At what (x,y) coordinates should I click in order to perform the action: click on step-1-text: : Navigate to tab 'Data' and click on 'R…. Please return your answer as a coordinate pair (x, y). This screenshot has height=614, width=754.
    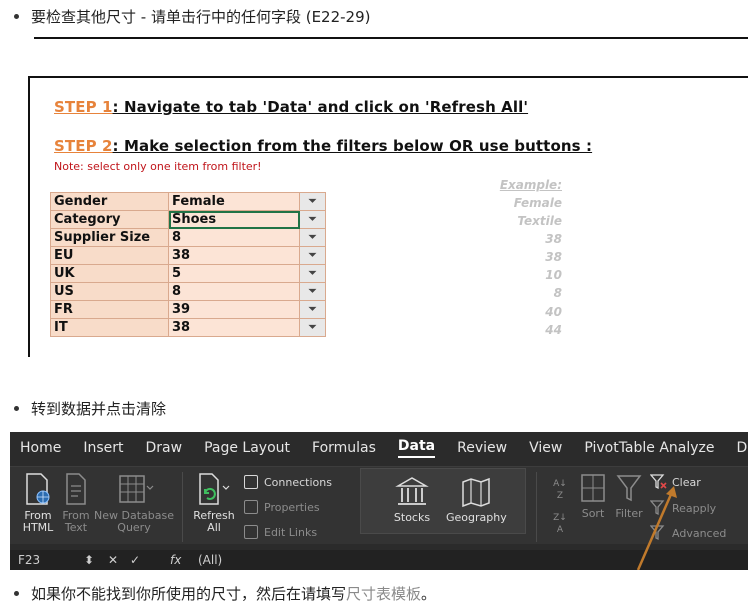
    Looking at the image, I should click on (320, 107).